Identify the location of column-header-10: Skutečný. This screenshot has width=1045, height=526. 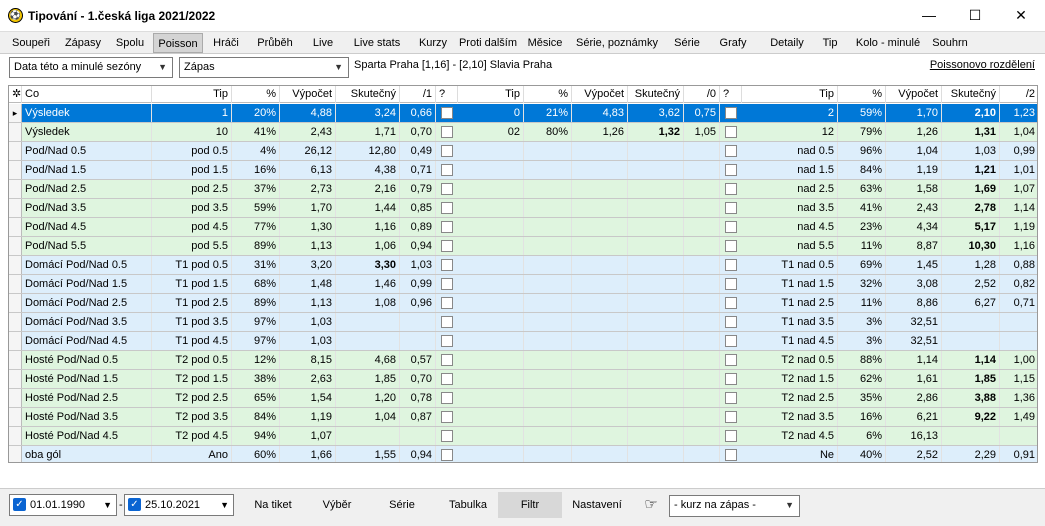
(656, 94).